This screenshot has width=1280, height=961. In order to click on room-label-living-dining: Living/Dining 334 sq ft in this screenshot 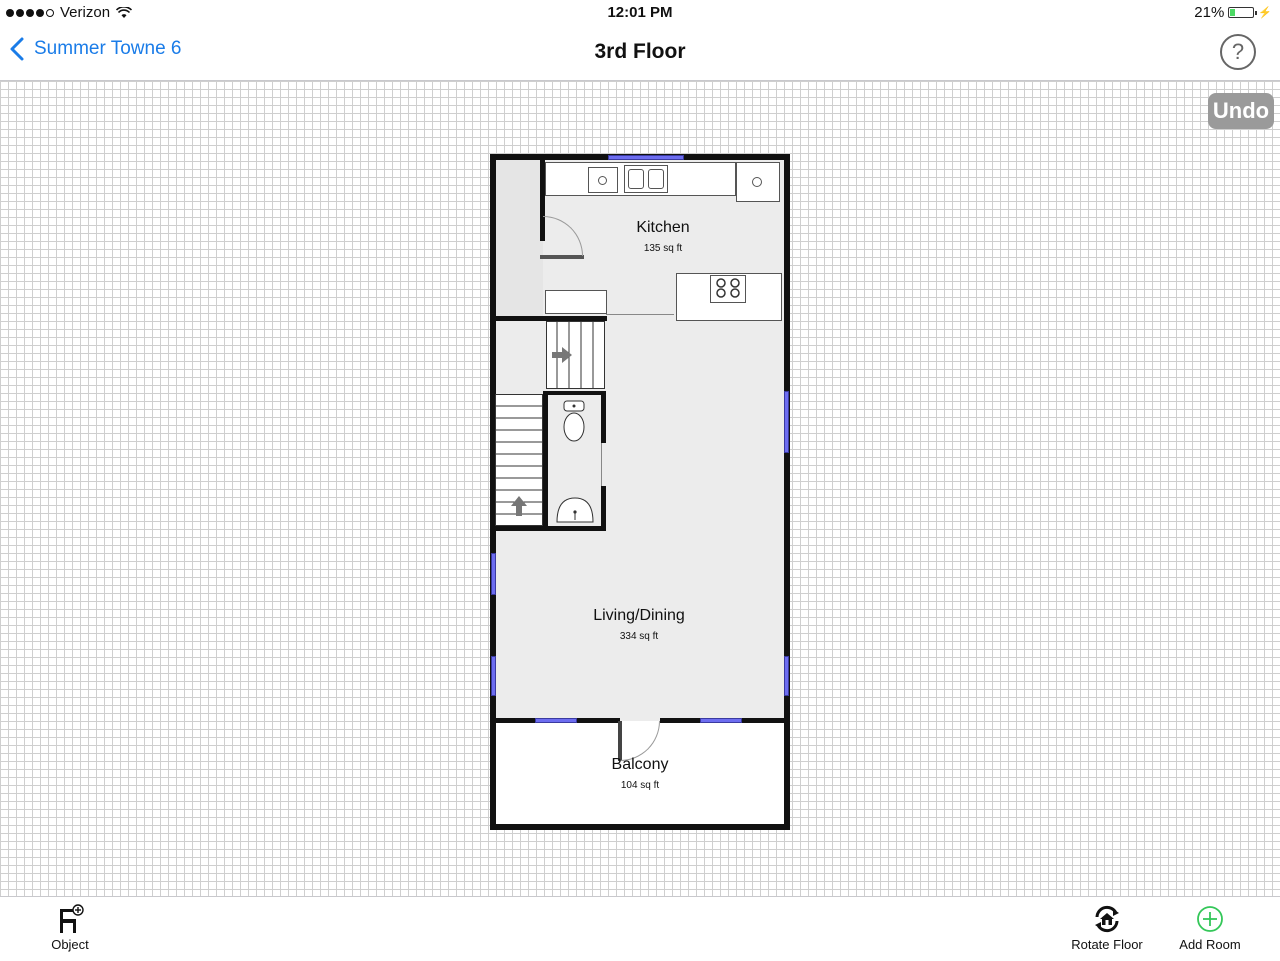, I will do `click(639, 624)`.